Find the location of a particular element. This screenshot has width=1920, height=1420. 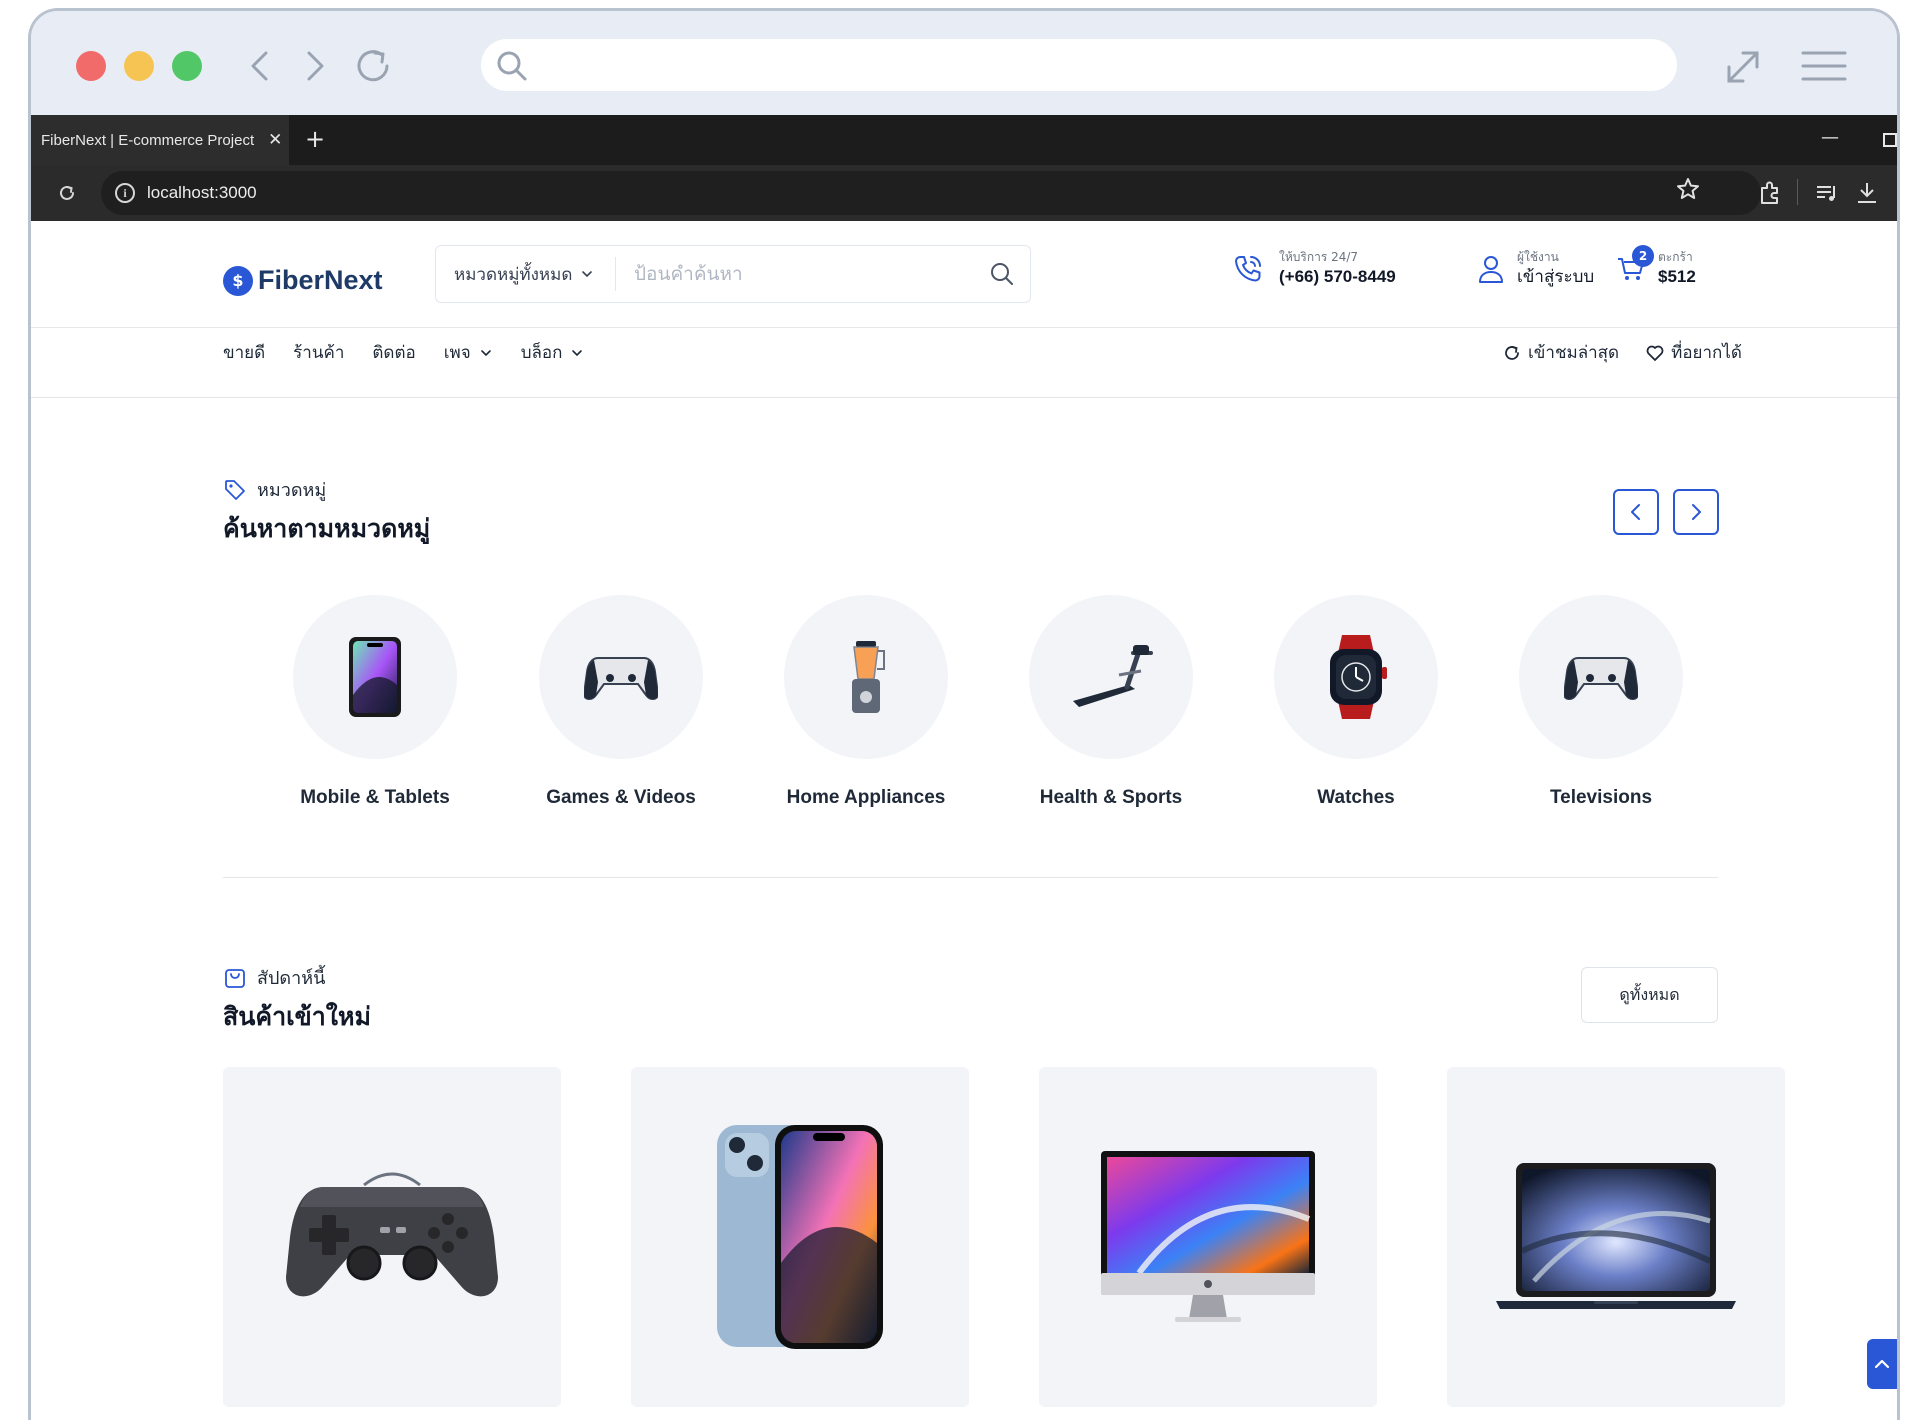

account-login: ผู้ใช้งาน เข้าสู่ระบบ is located at coordinates (1535, 269).